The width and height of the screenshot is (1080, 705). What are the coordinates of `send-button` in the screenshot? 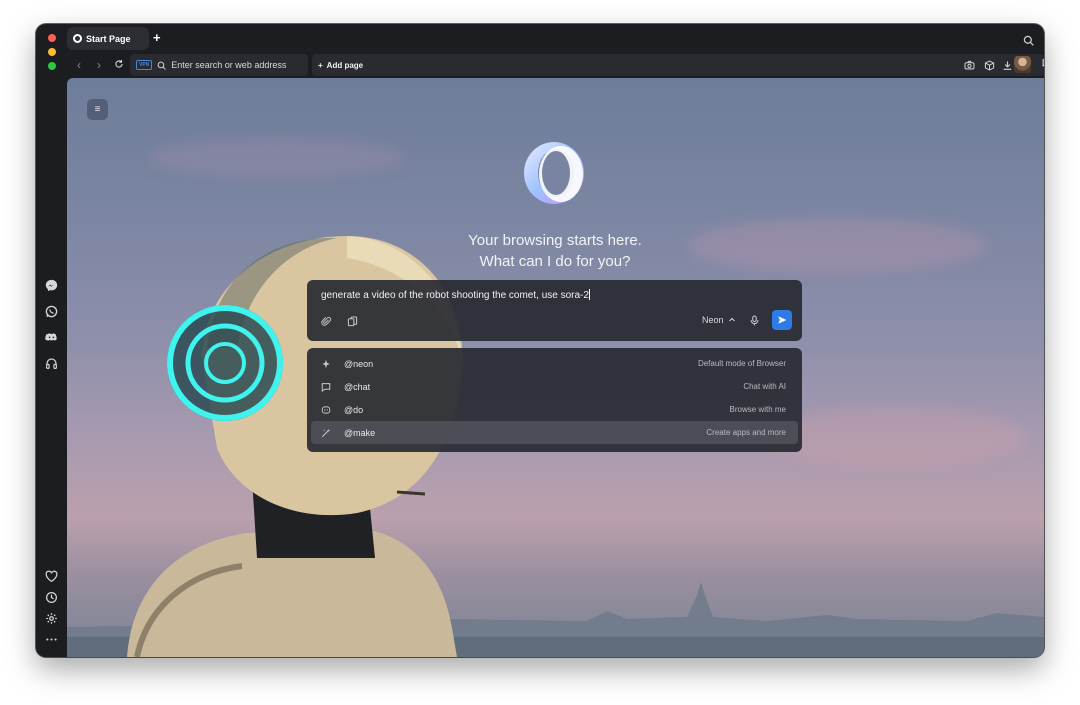 It's located at (782, 320).